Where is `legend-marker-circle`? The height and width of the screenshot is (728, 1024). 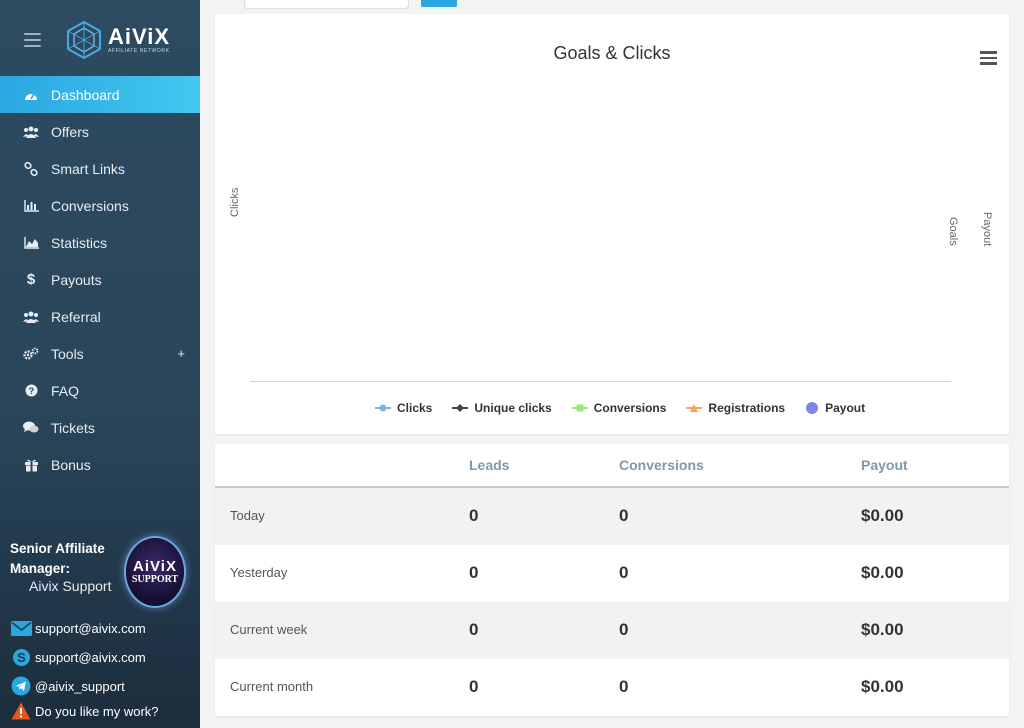
legend-marker-circle is located at coordinates (383, 408).